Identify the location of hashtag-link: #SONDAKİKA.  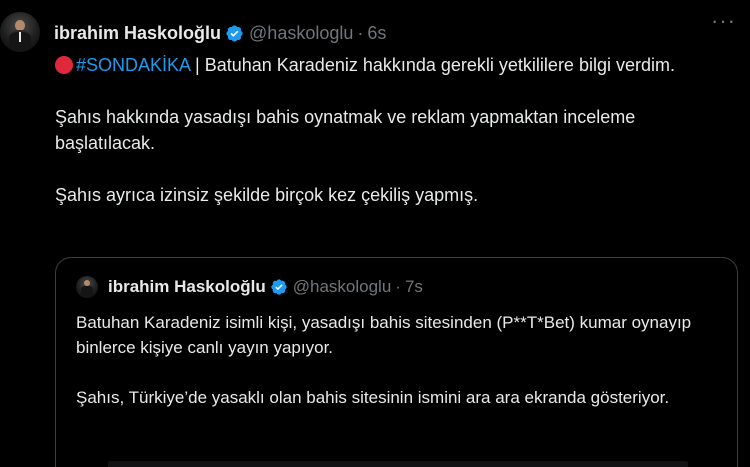
(133, 65).